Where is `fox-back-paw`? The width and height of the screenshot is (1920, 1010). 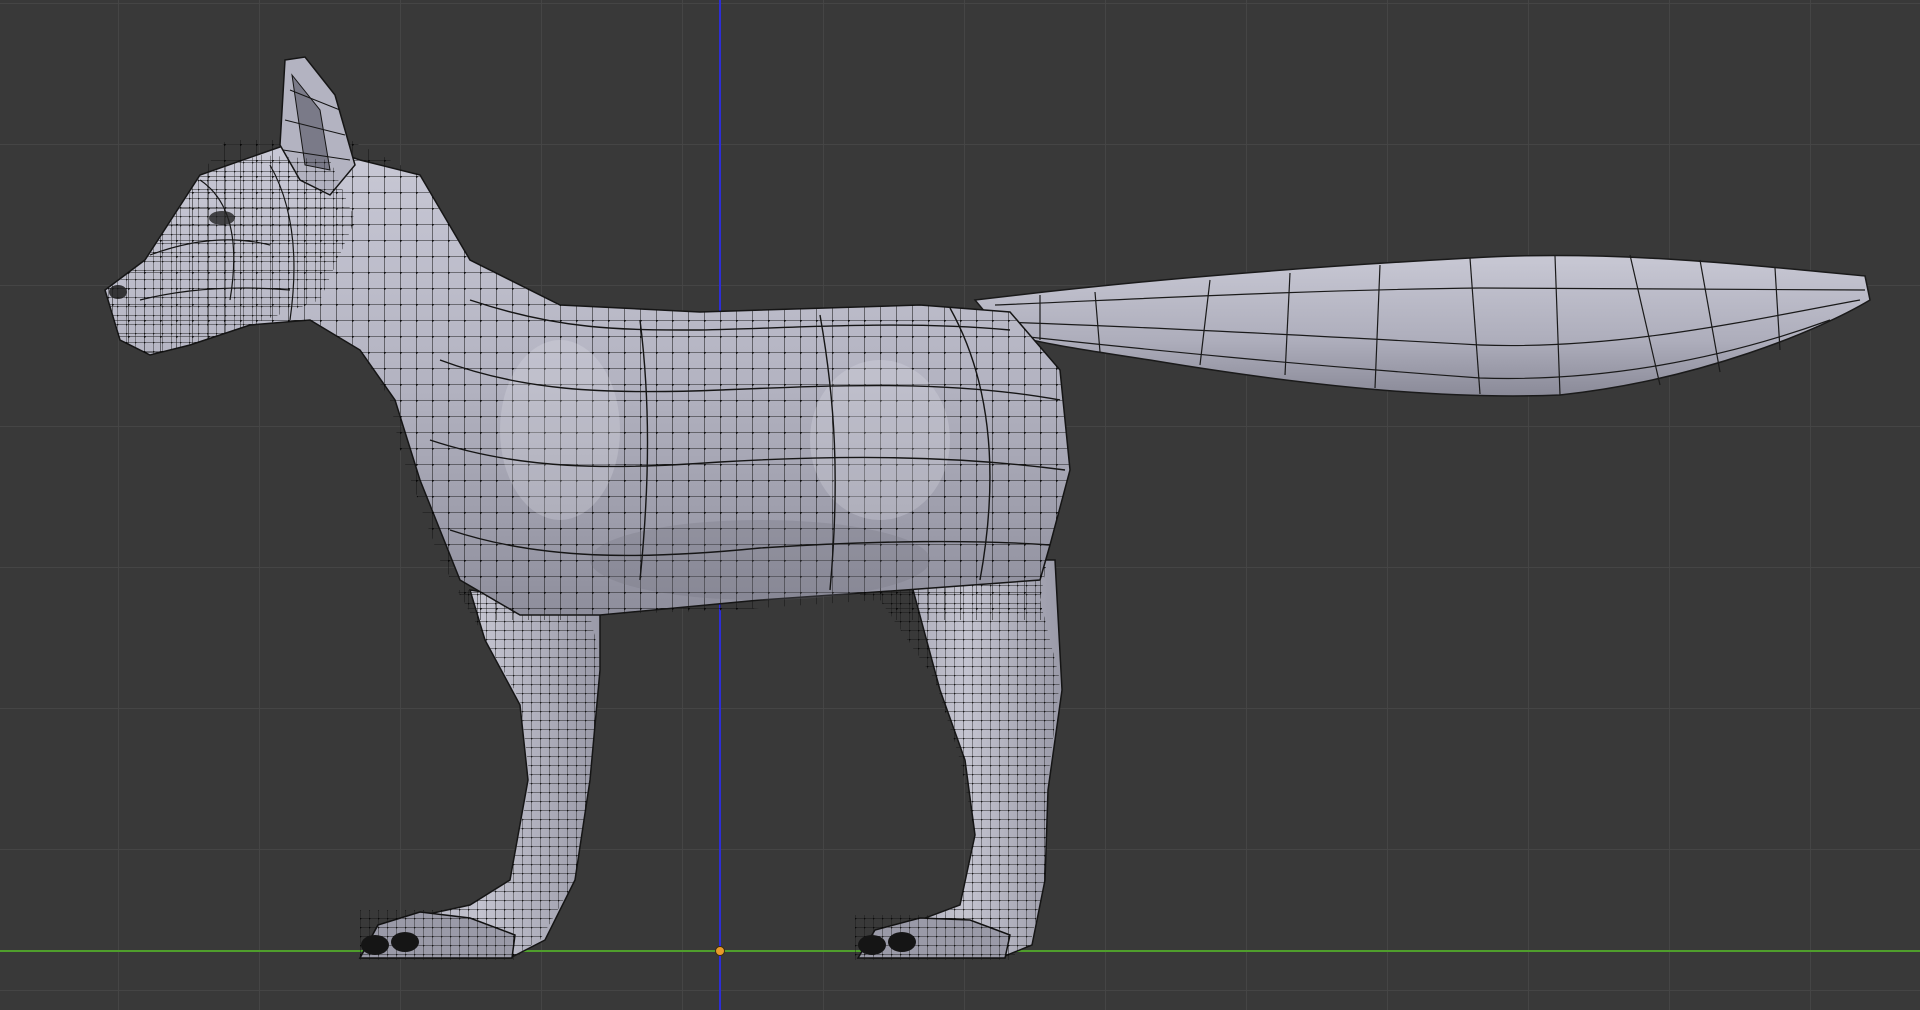
fox-back-paw is located at coordinates (935, 937).